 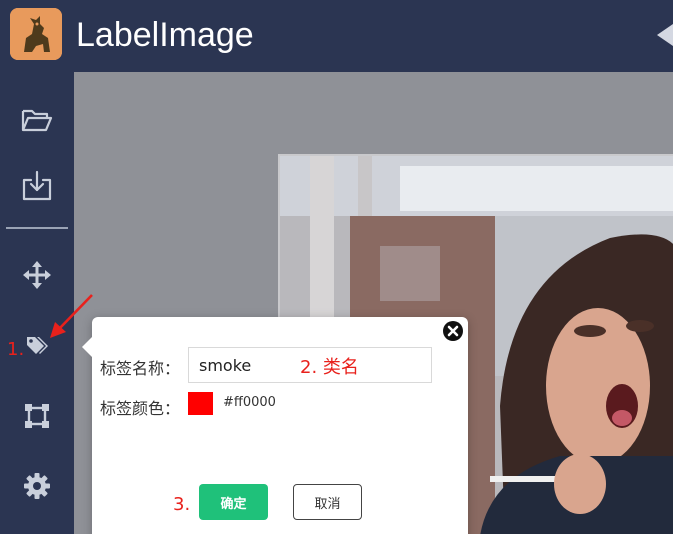 What do you see at coordinates (329, 367) in the screenshot?
I see `step-2-annotation: 2. 类名` at bounding box center [329, 367].